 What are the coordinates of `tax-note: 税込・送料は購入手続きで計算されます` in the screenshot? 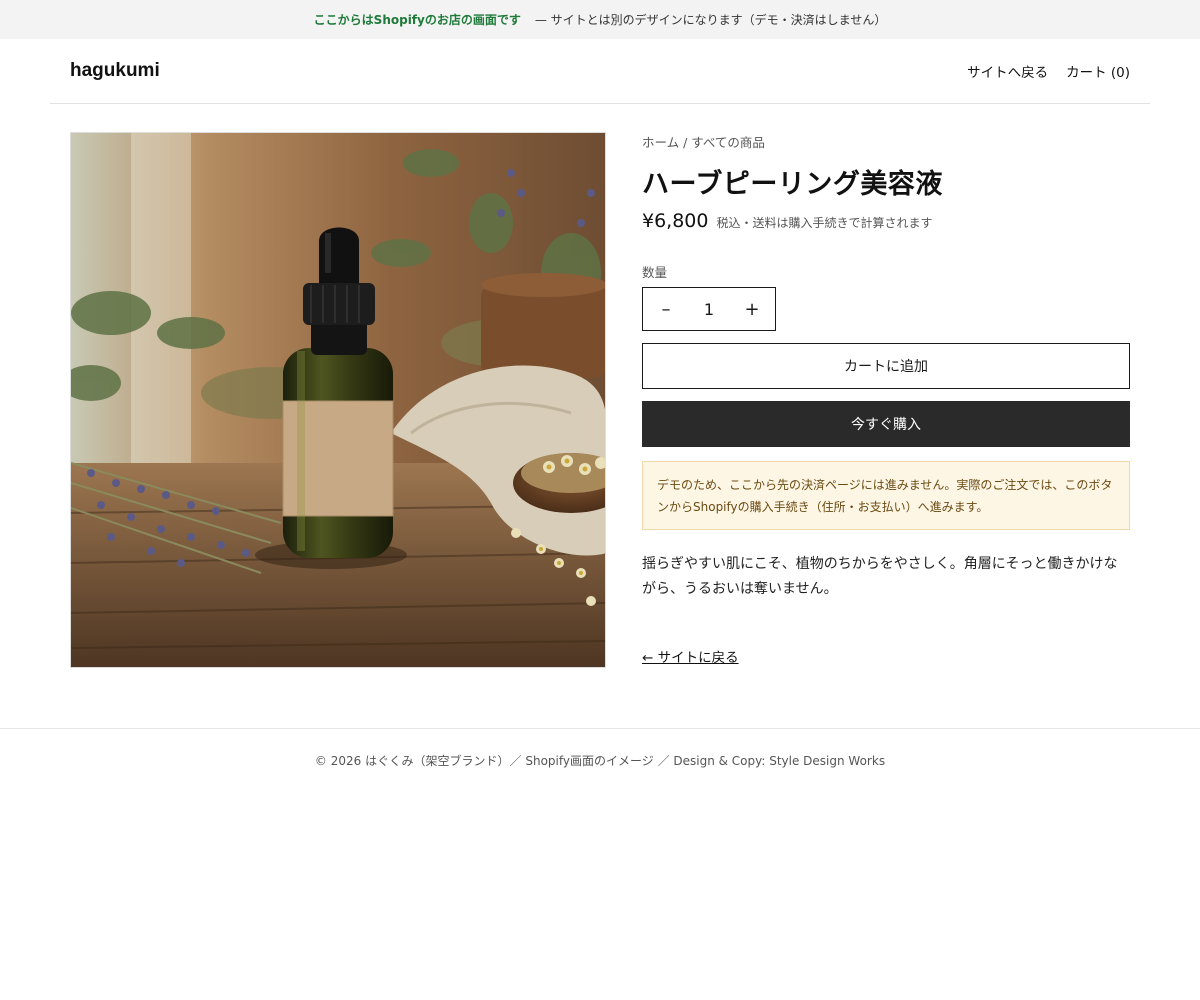 It's located at (824, 223).